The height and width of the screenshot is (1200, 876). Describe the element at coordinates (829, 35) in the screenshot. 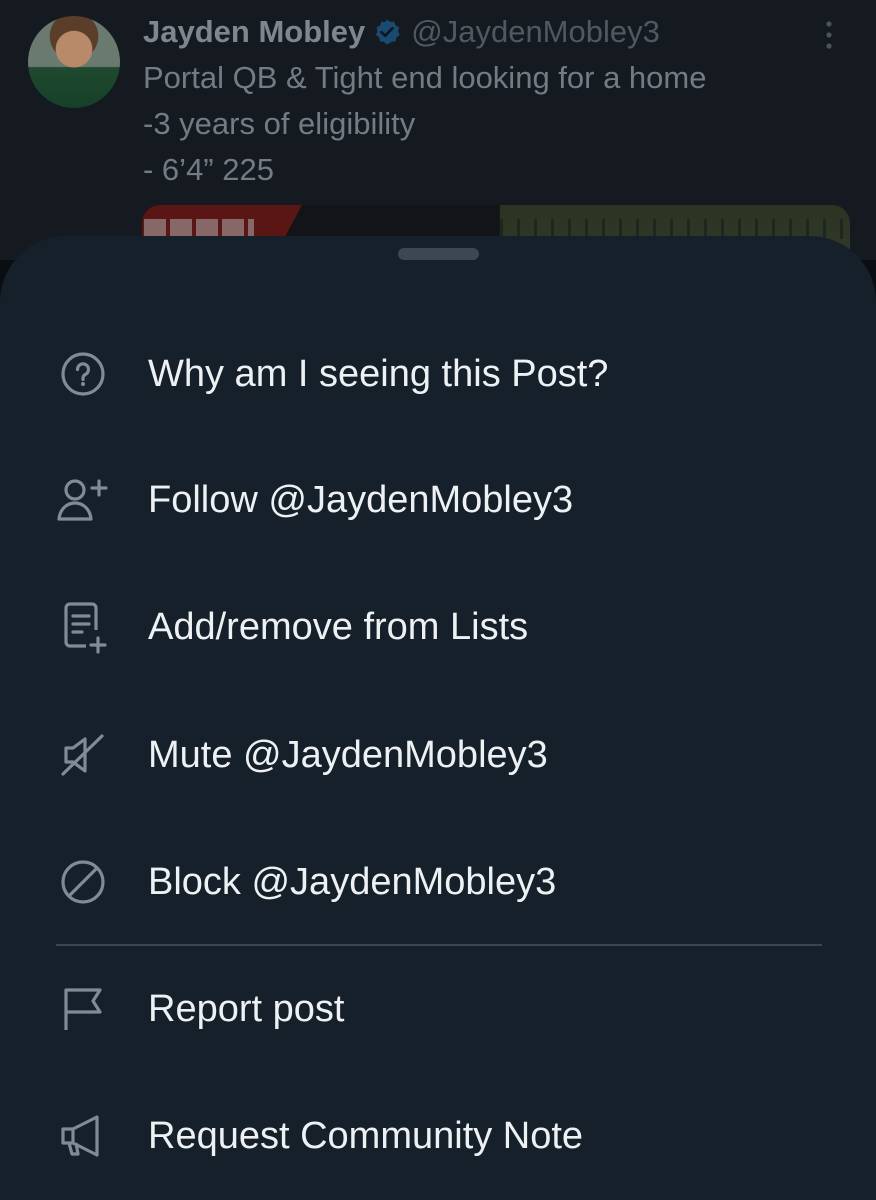

I see `more-options-icon` at that location.